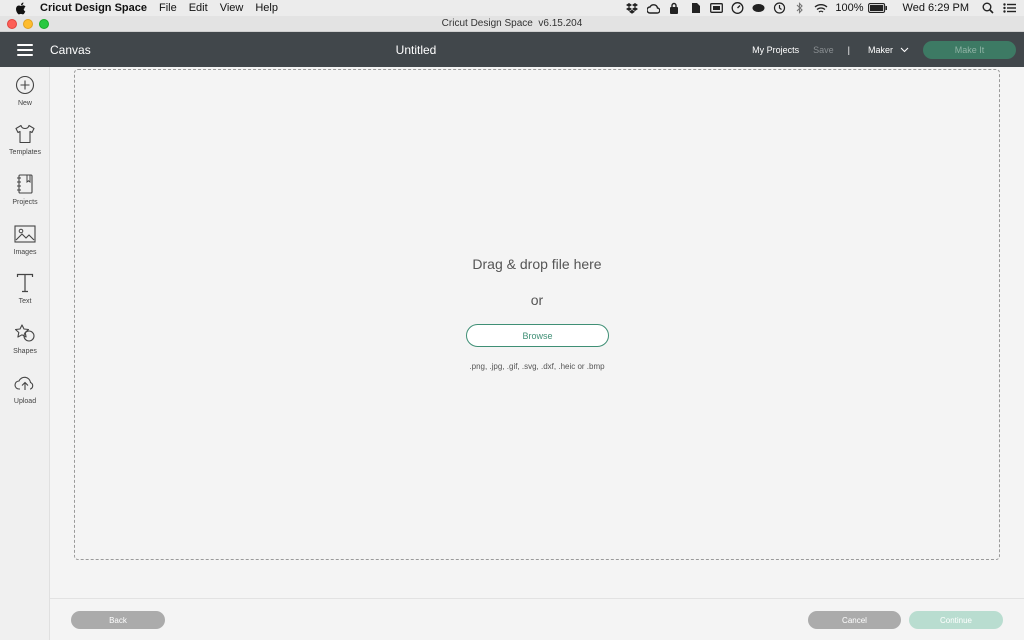 The height and width of the screenshot is (640, 1024). What do you see at coordinates (632, 8) in the screenshot?
I see `dropbox-icon` at bounding box center [632, 8].